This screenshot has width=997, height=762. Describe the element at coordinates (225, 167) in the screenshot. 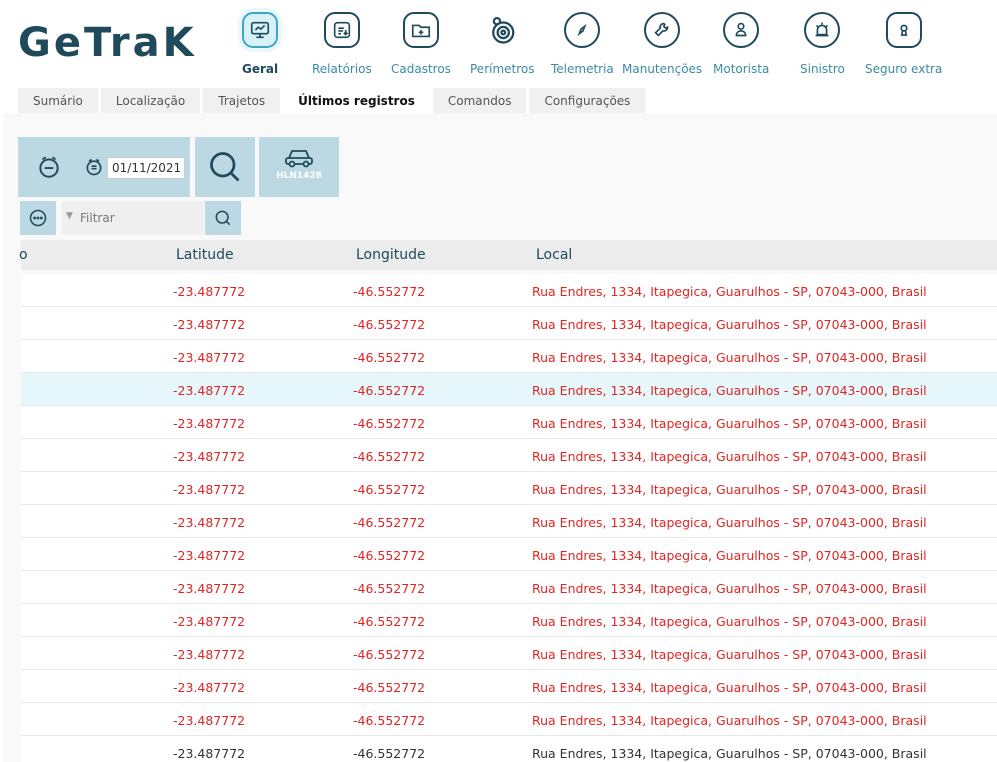

I see `search-button` at that location.